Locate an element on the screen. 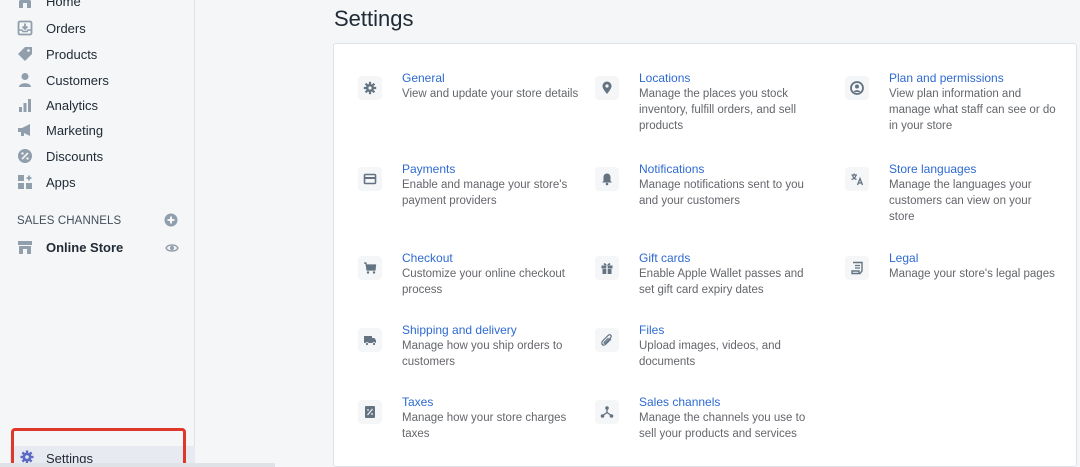 The width and height of the screenshot is (1080, 467). sidebar-item-label: Products is located at coordinates (72, 54).